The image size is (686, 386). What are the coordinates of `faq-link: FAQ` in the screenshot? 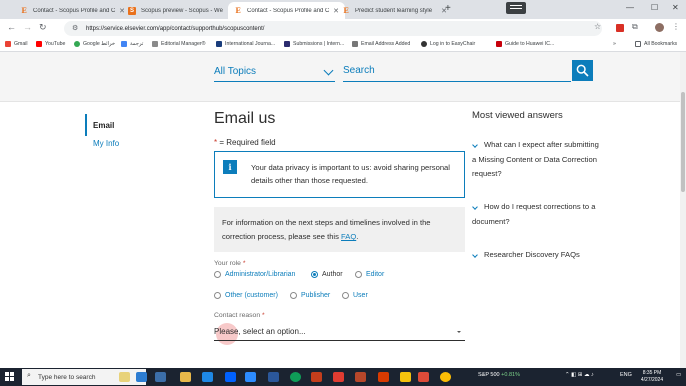 It's located at (348, 236).